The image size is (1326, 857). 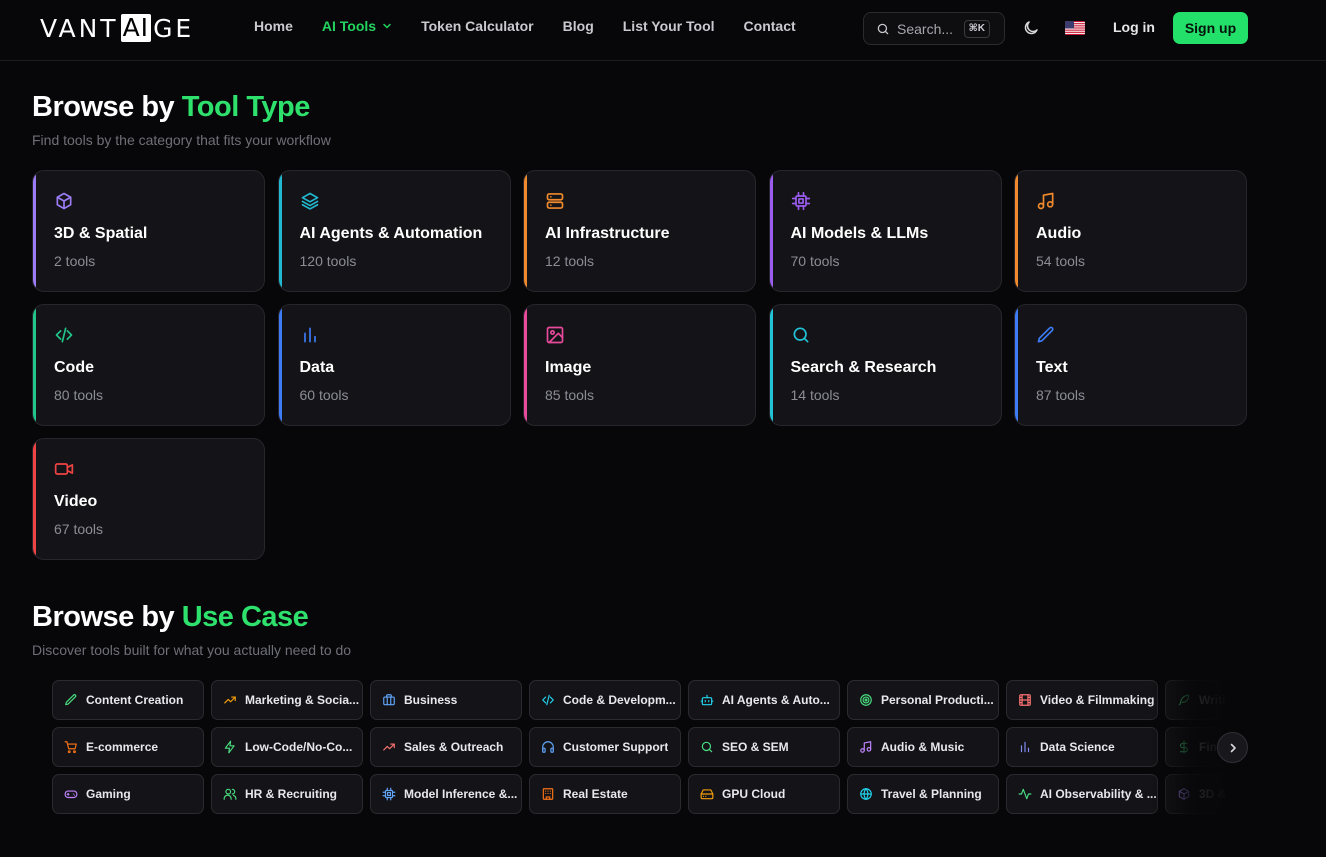 What do you see at coordinates (328, 261) in the screenshot?
I see `tool-type-count: 120 tools` at bounding box center [328, 261].